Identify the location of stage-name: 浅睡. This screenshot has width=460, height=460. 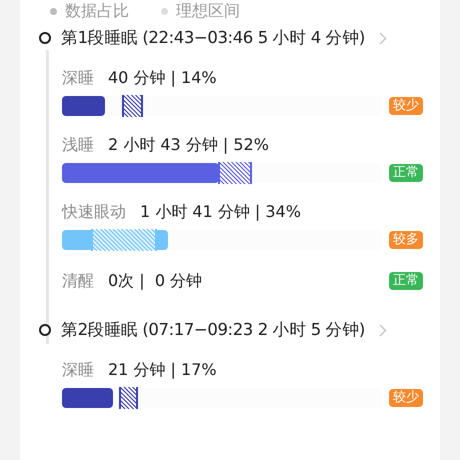
(78, 145).